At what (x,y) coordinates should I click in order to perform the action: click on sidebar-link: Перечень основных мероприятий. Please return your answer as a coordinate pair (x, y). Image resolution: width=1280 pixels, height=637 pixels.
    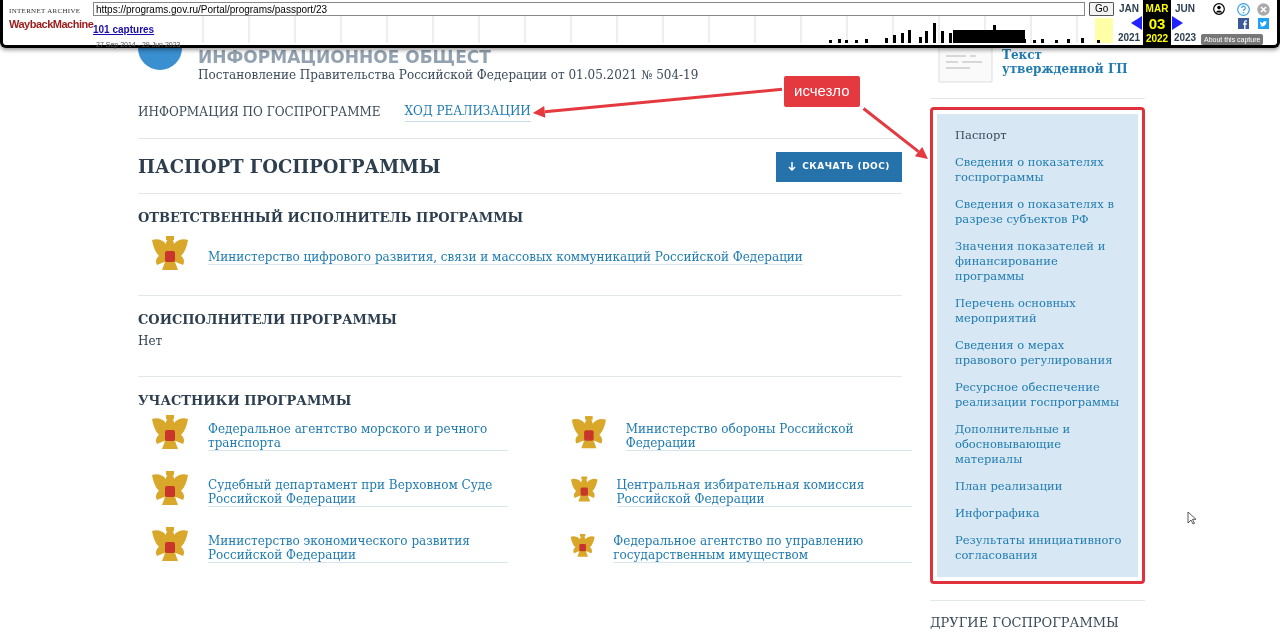
    Looking at the image, I should click on (1040, 311).